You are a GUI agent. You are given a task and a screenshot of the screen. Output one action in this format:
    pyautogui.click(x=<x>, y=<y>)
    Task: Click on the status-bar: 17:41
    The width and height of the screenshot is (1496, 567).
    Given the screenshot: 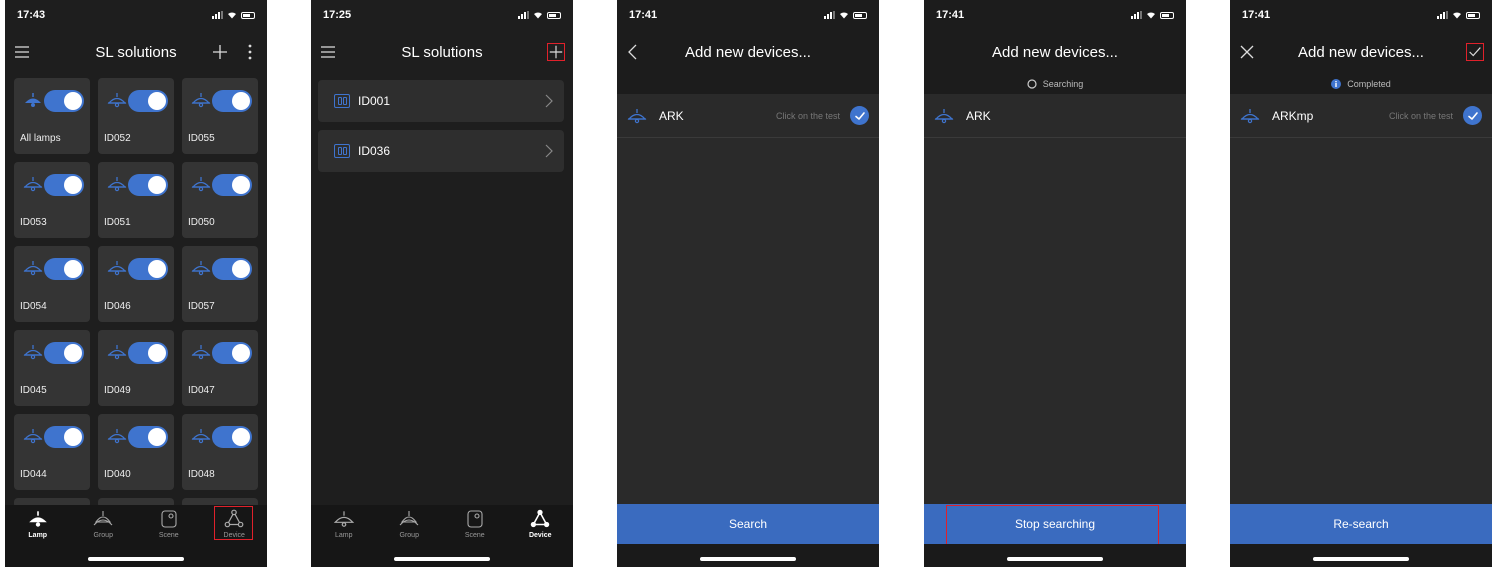 What is the action you would take?
    pyautogui.click(x=1055, y=15)
    